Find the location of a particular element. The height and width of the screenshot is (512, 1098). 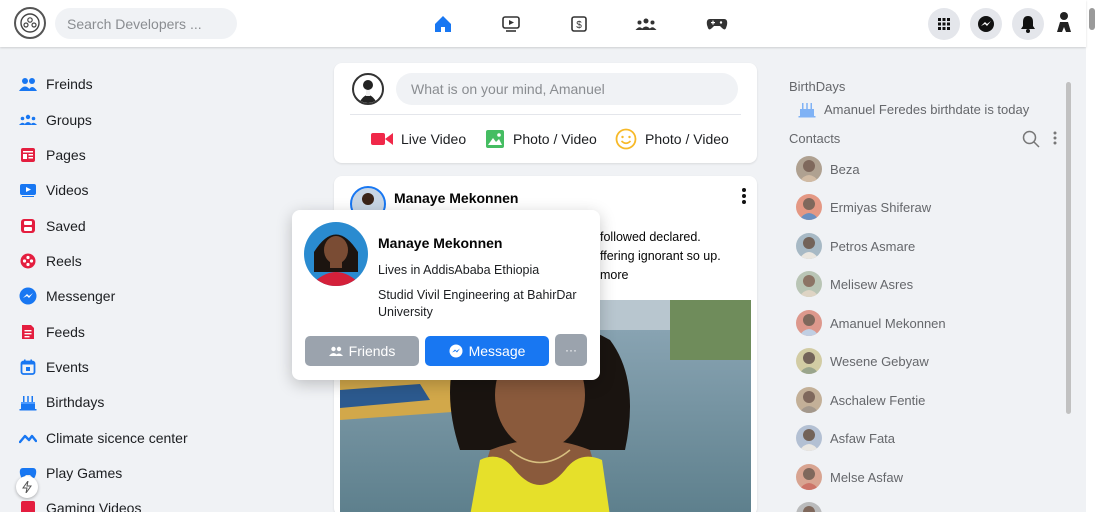

contact-name: Petros Asmare is located at coordinates (873, 246).